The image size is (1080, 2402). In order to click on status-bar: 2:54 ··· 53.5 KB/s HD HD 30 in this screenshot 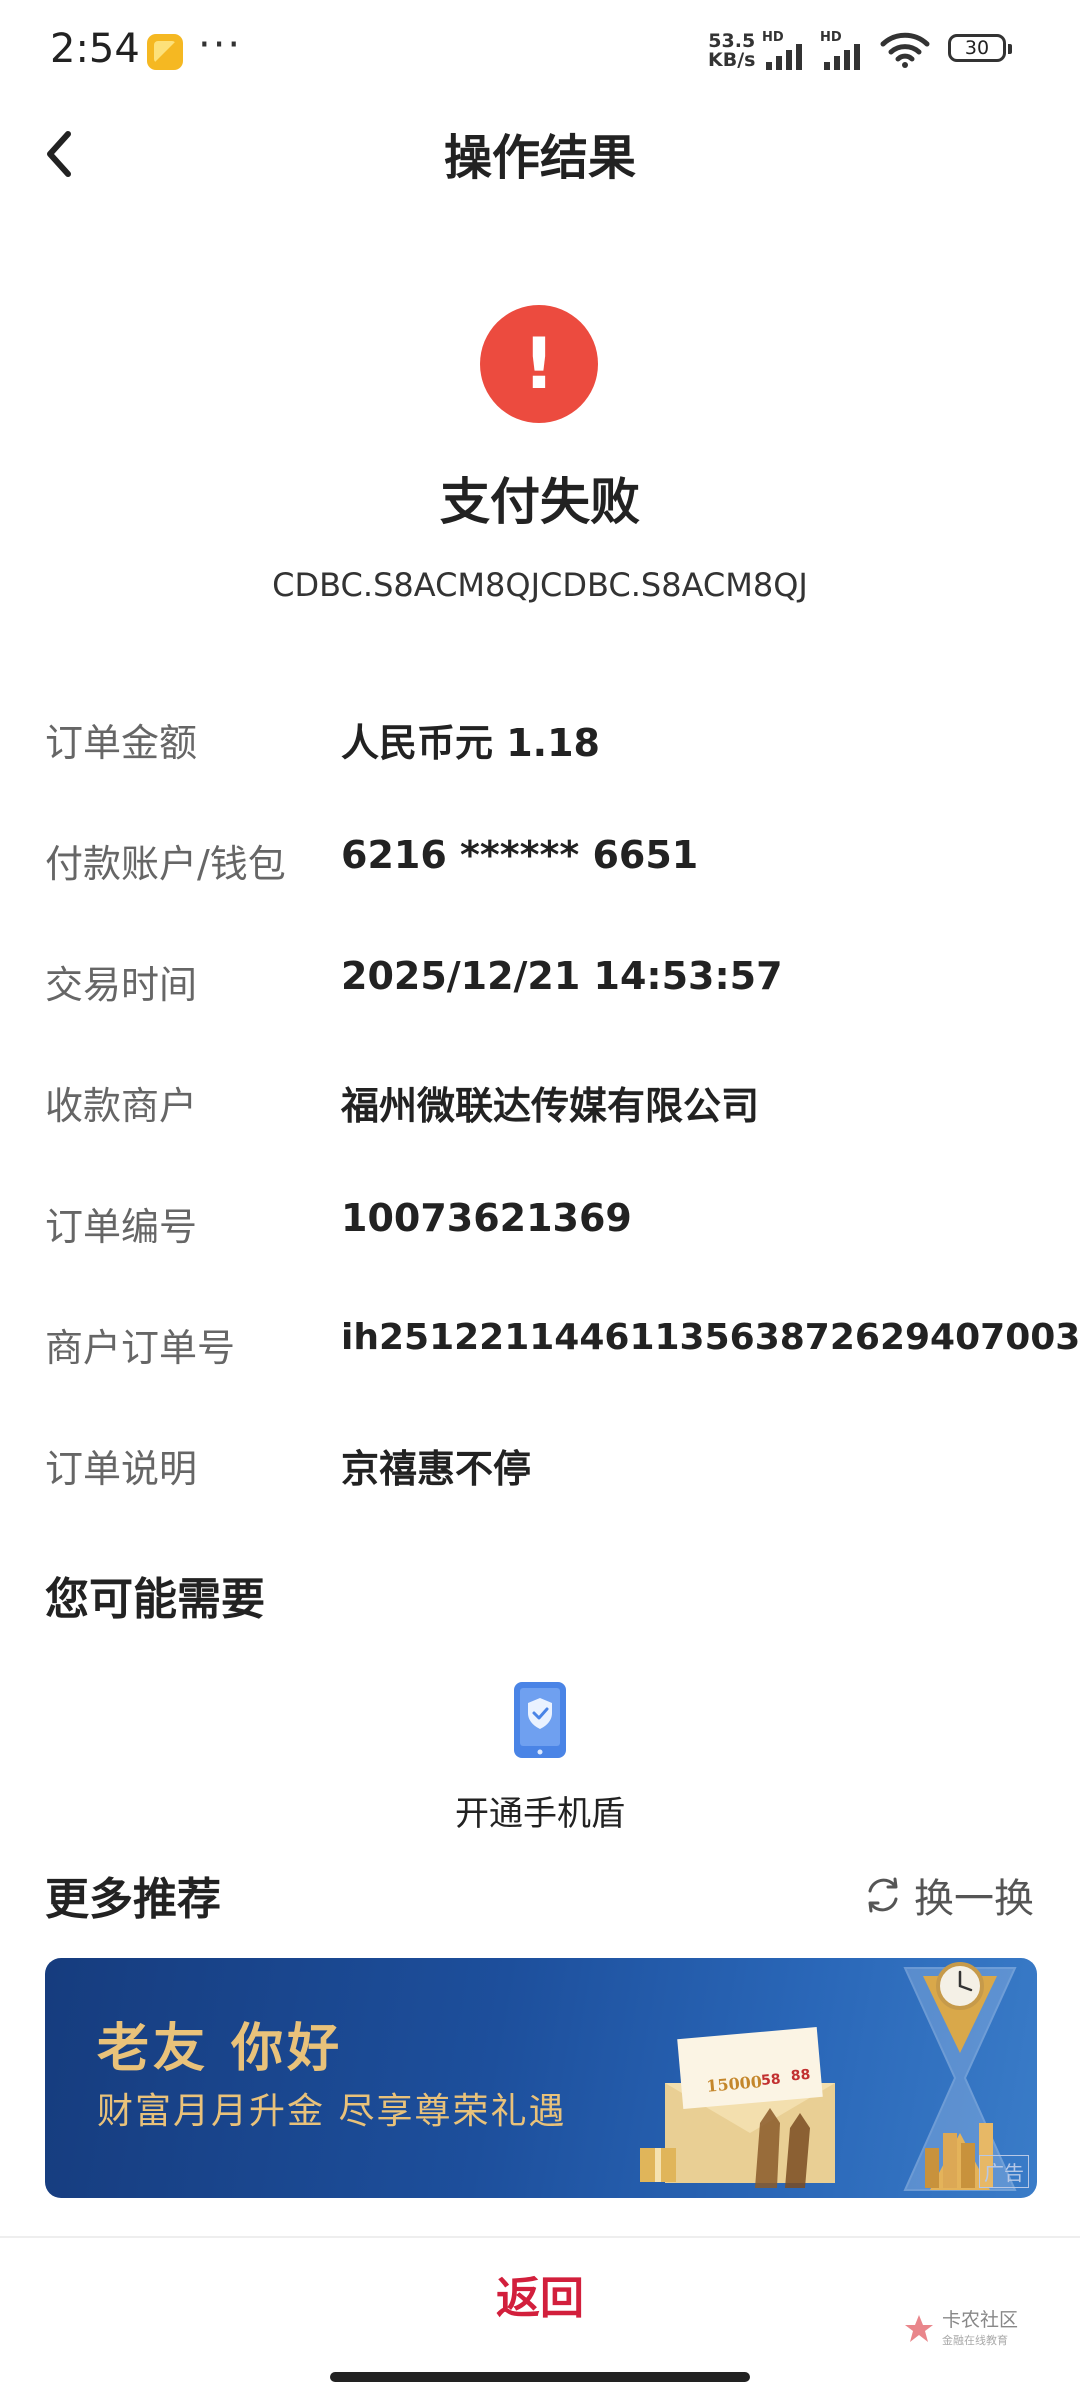, I will do `click(540, 50)`.